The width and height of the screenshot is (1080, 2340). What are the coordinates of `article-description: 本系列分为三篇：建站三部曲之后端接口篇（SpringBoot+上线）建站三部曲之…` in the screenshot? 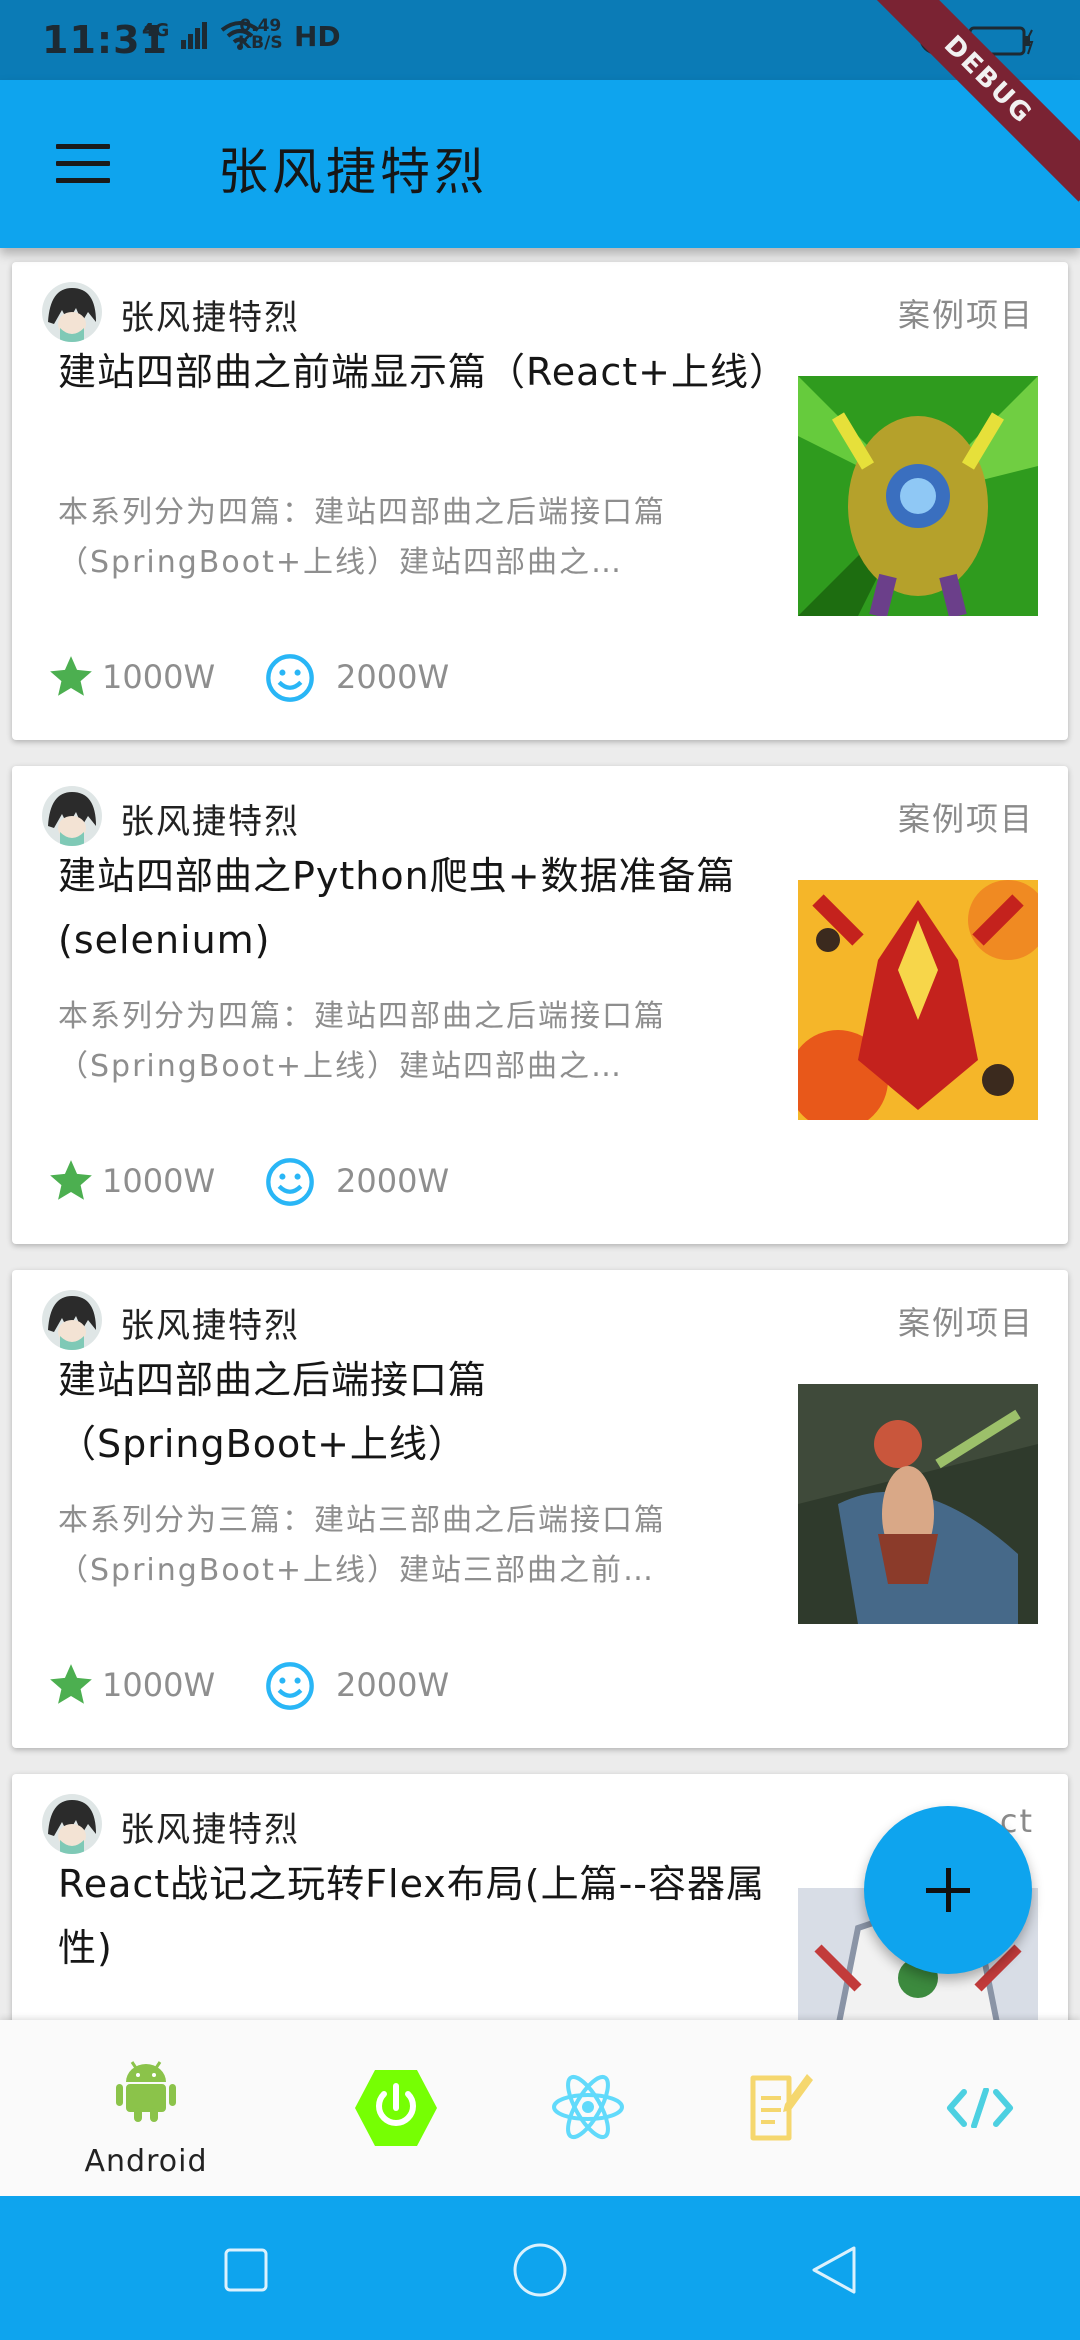 It's located at (362, 1545).